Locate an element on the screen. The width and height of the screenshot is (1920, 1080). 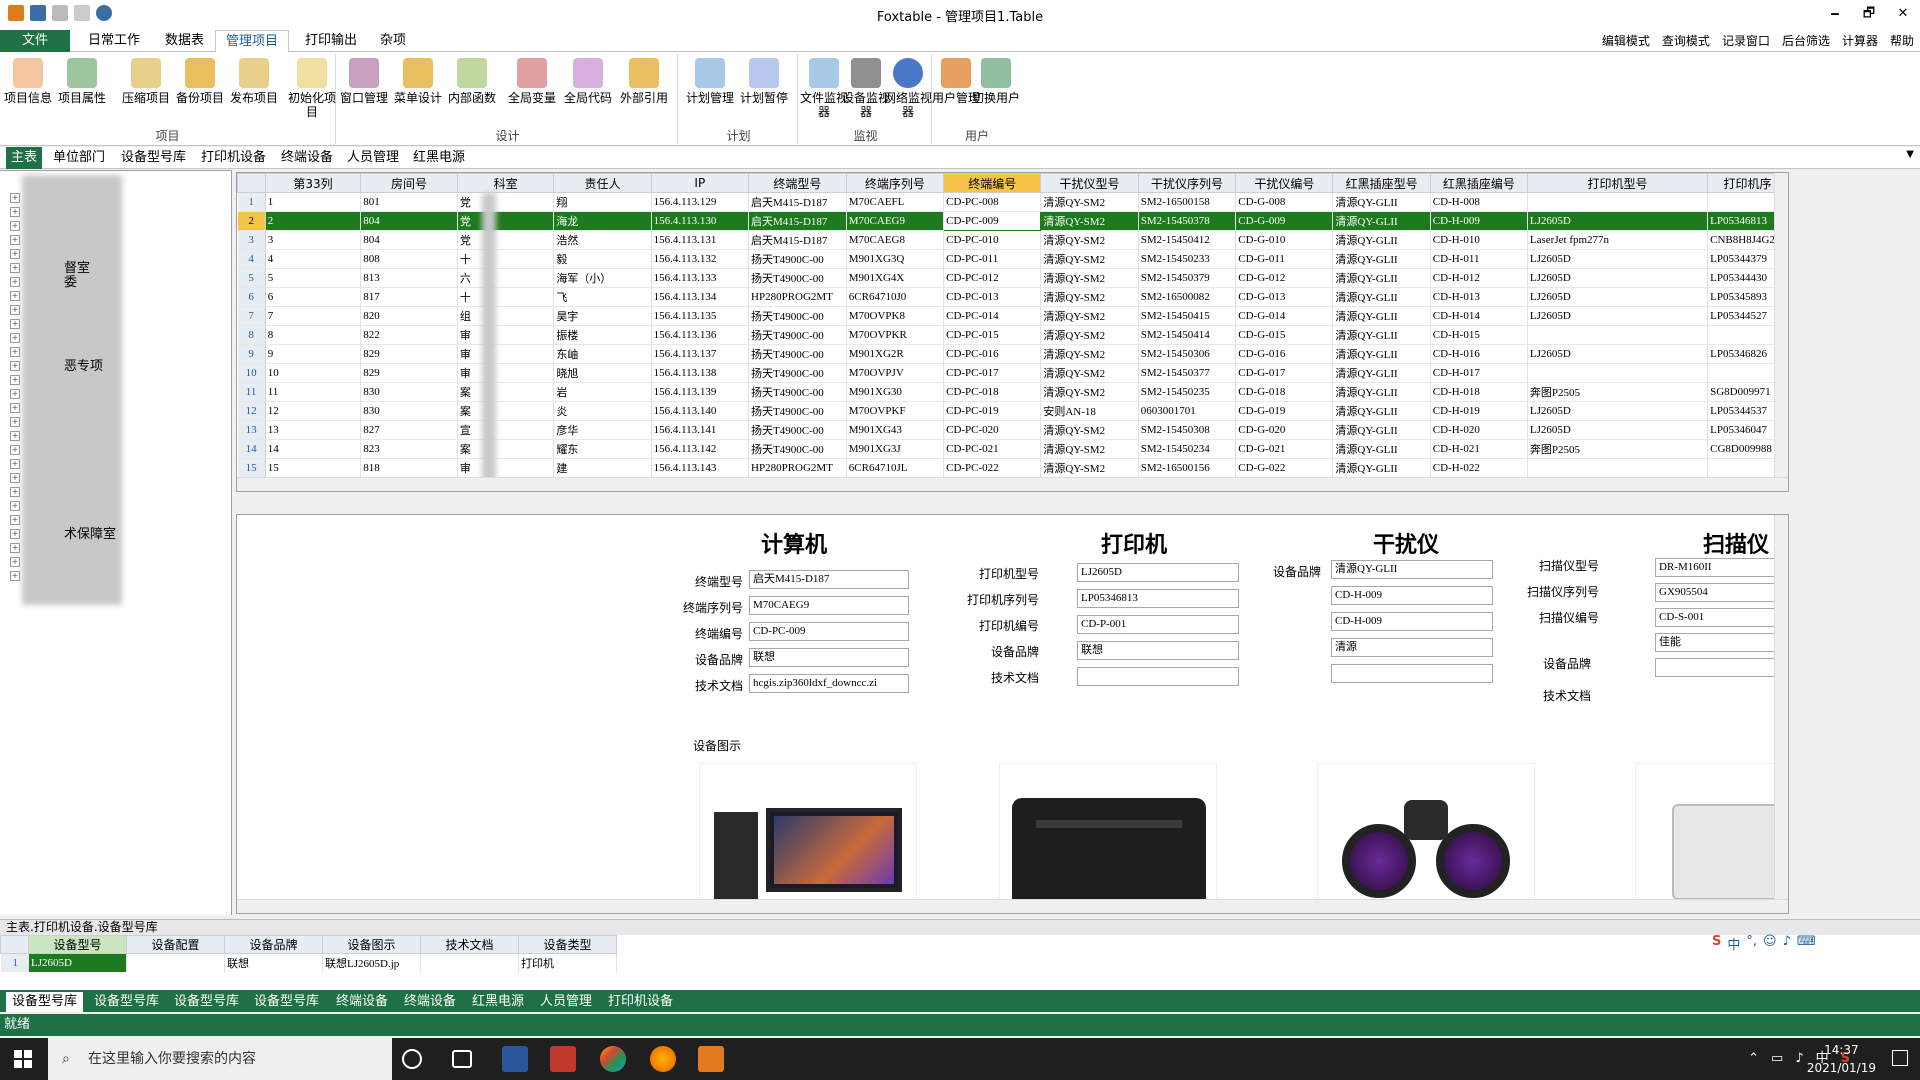
chevron-up-icon: ⌃ is located at coordinates (1753, 1059).